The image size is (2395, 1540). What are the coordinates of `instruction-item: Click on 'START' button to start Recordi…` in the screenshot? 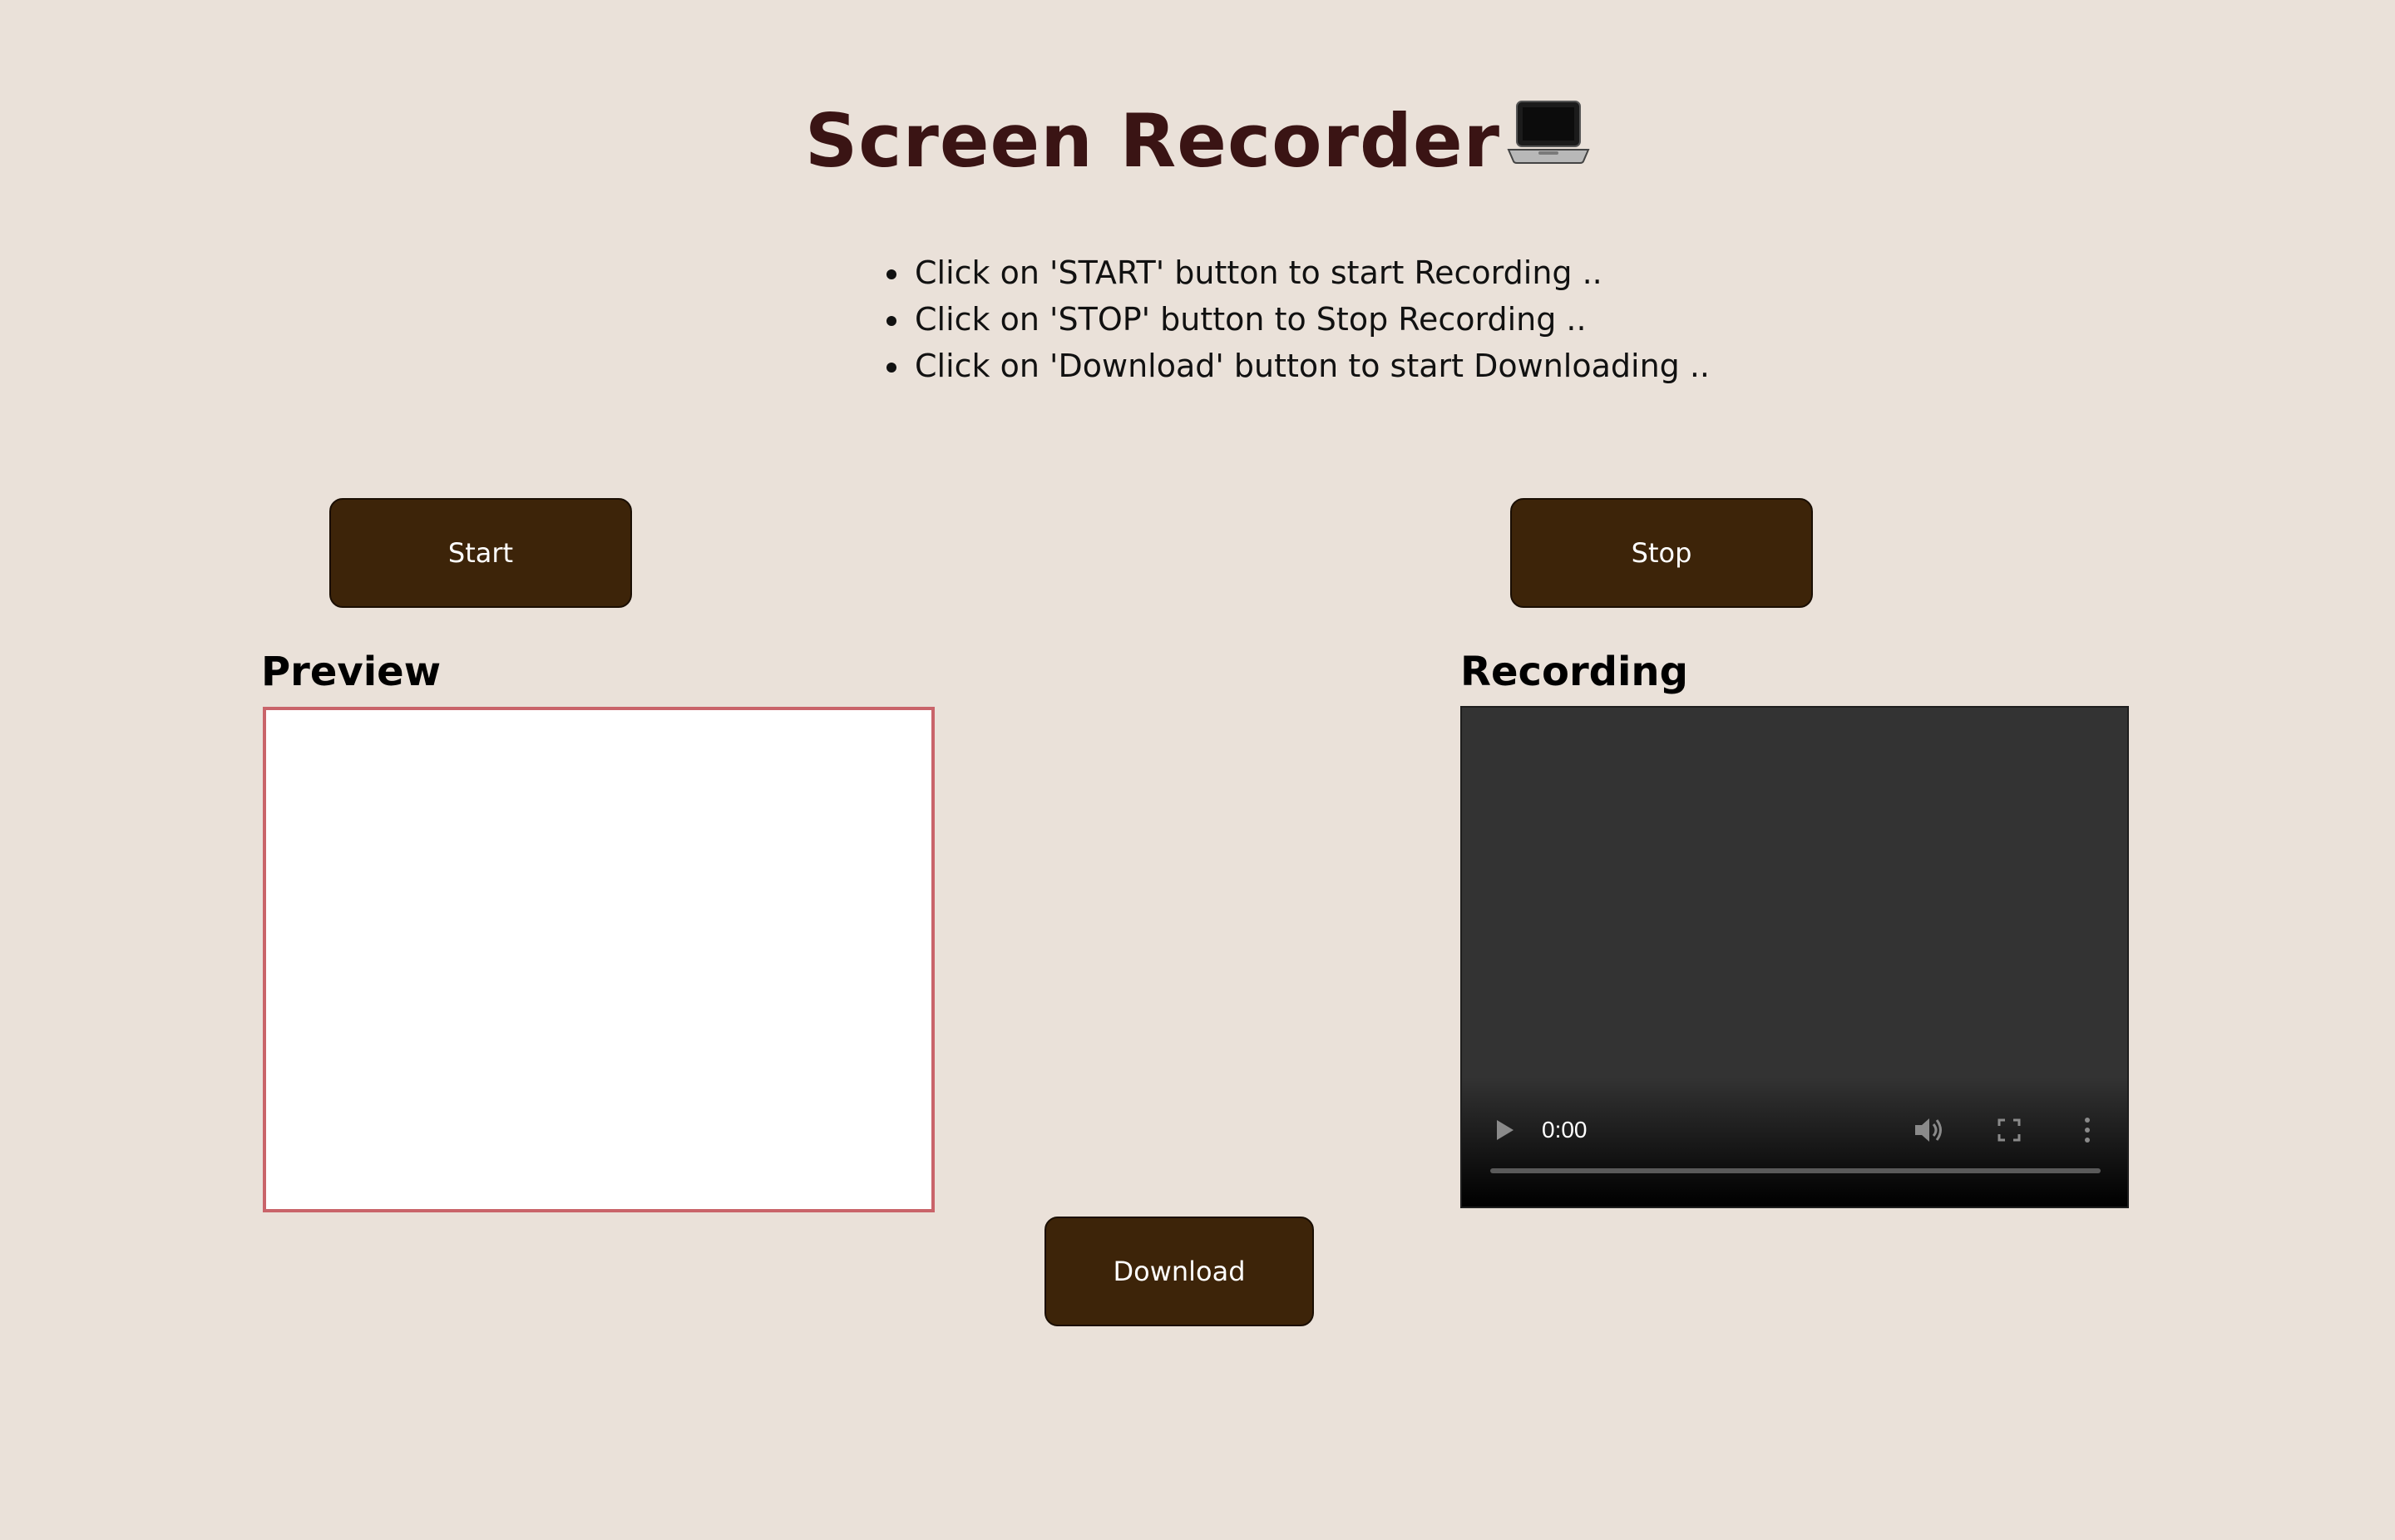 It's located at (1310, 272).